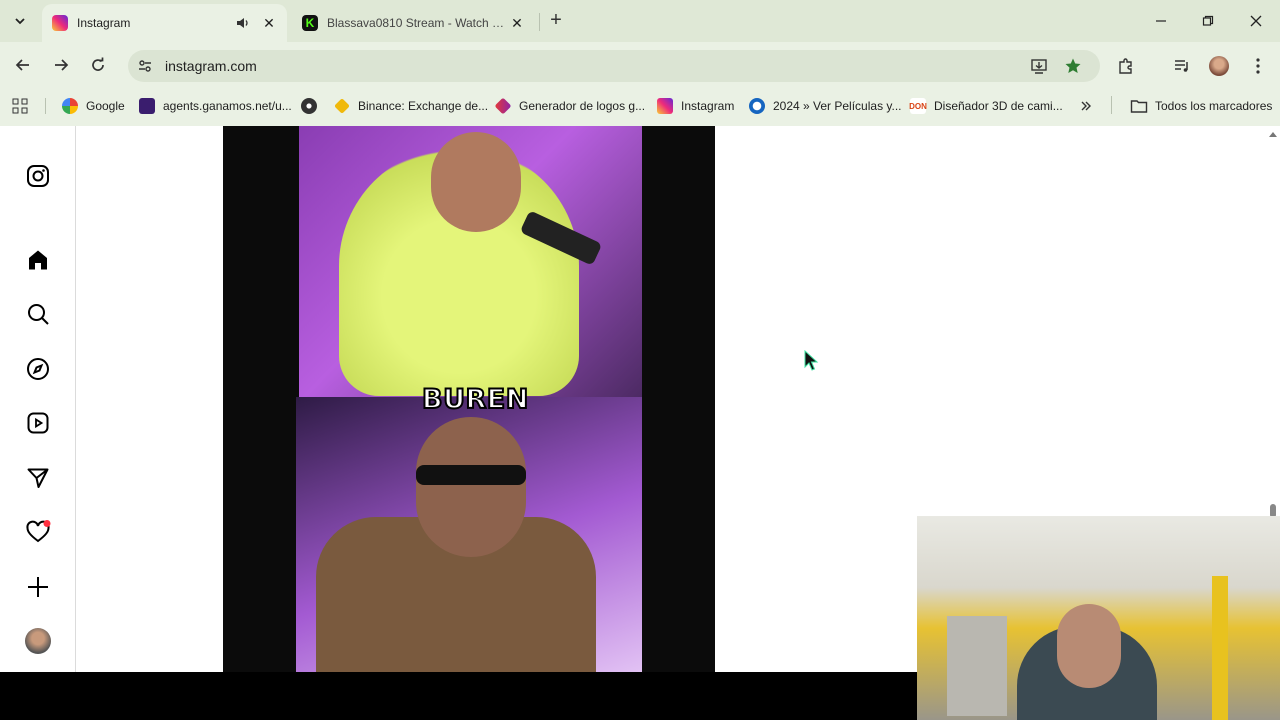 The image size is (1280, 720). I want to click on create-plus-icon, so click(38, 587).